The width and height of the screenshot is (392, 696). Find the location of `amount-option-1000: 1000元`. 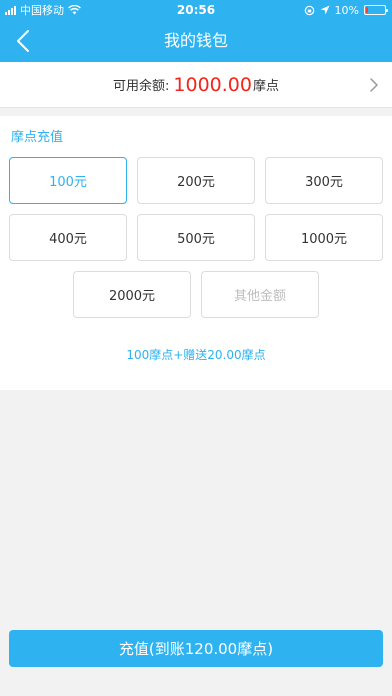

amount-option-1000: 1000元 is located at coordinates (324, 237).